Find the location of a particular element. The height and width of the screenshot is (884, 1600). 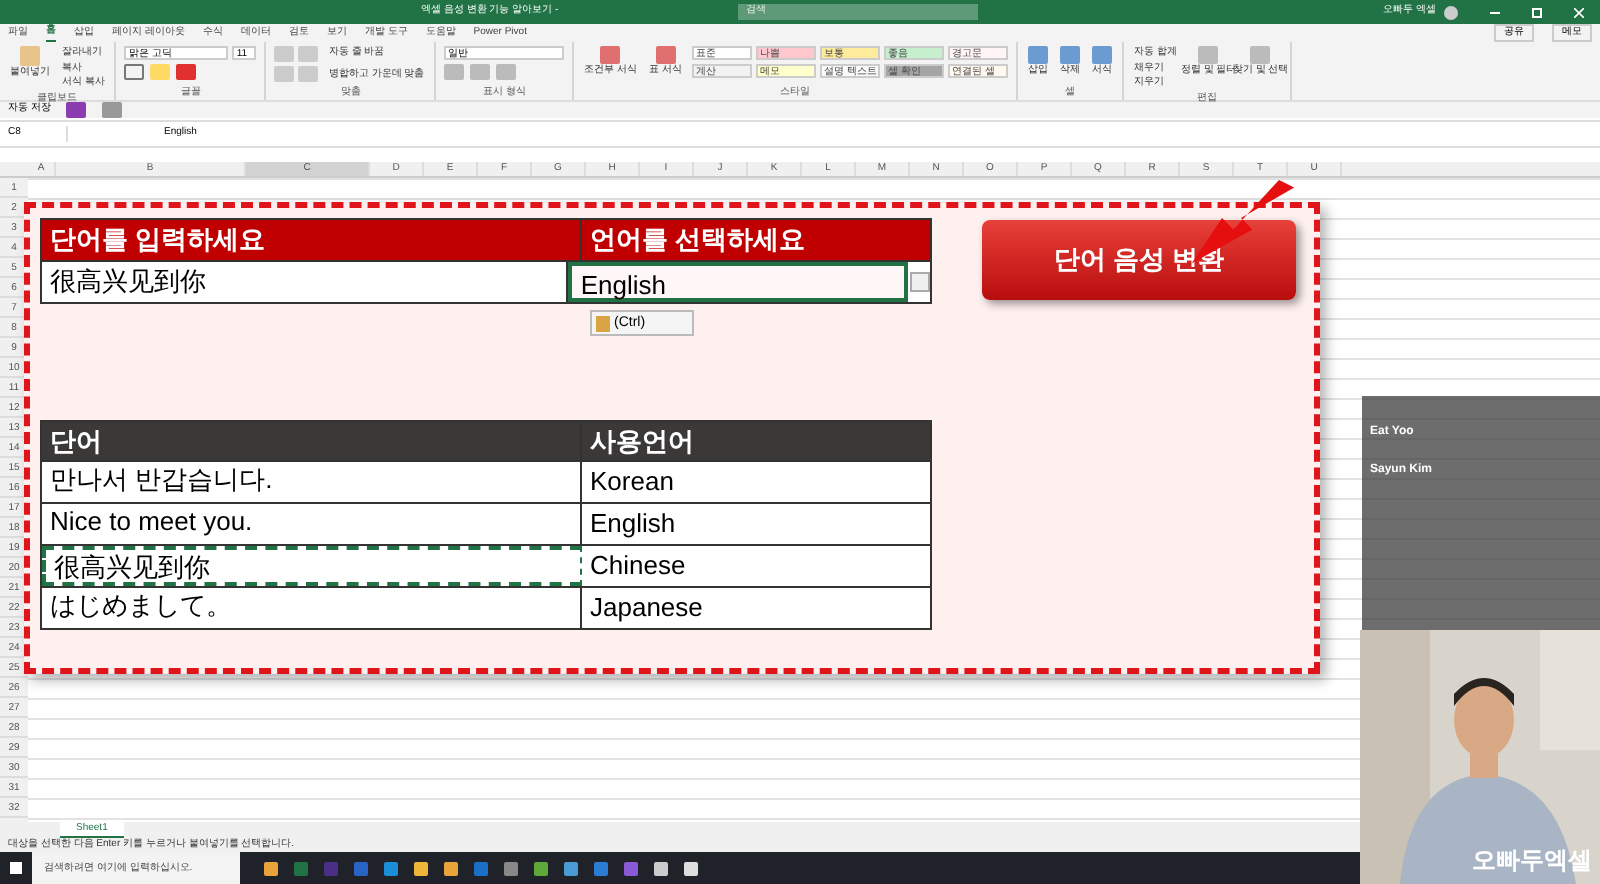

table-cell: 만나서 반갑습니다. is located at coordinates (312, 482).